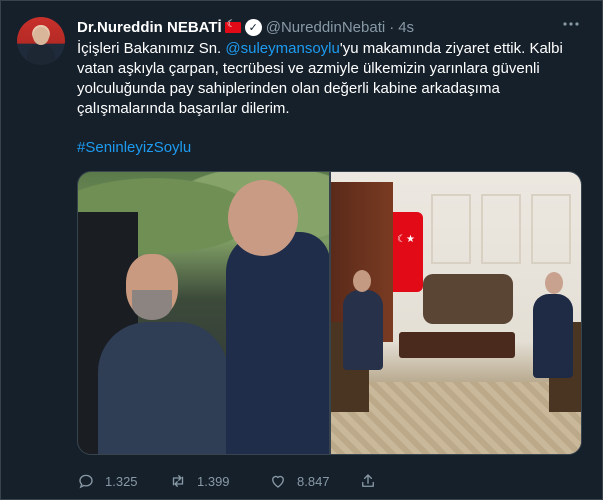 The height and width of the screenshot is (500, 603). What do you see at coordinates (553, 336) in the screenshot?
I see `person-seated-right` at bounding box center [553, 336].